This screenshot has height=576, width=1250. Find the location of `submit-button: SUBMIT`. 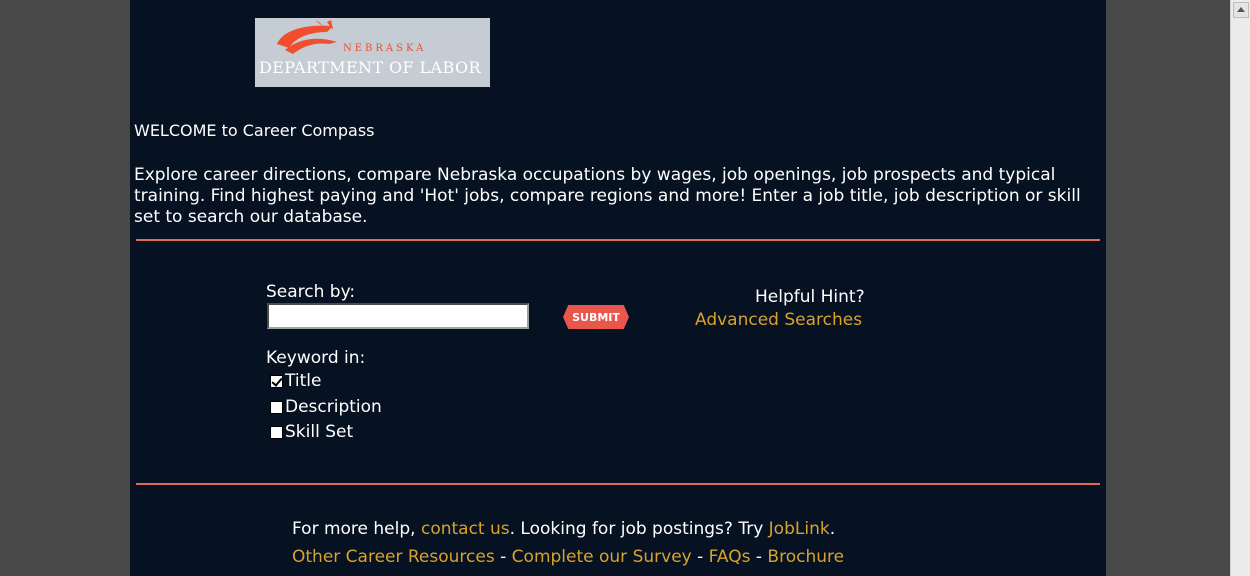

submit-button: SUBMIT is located at coordinates (596, 317).